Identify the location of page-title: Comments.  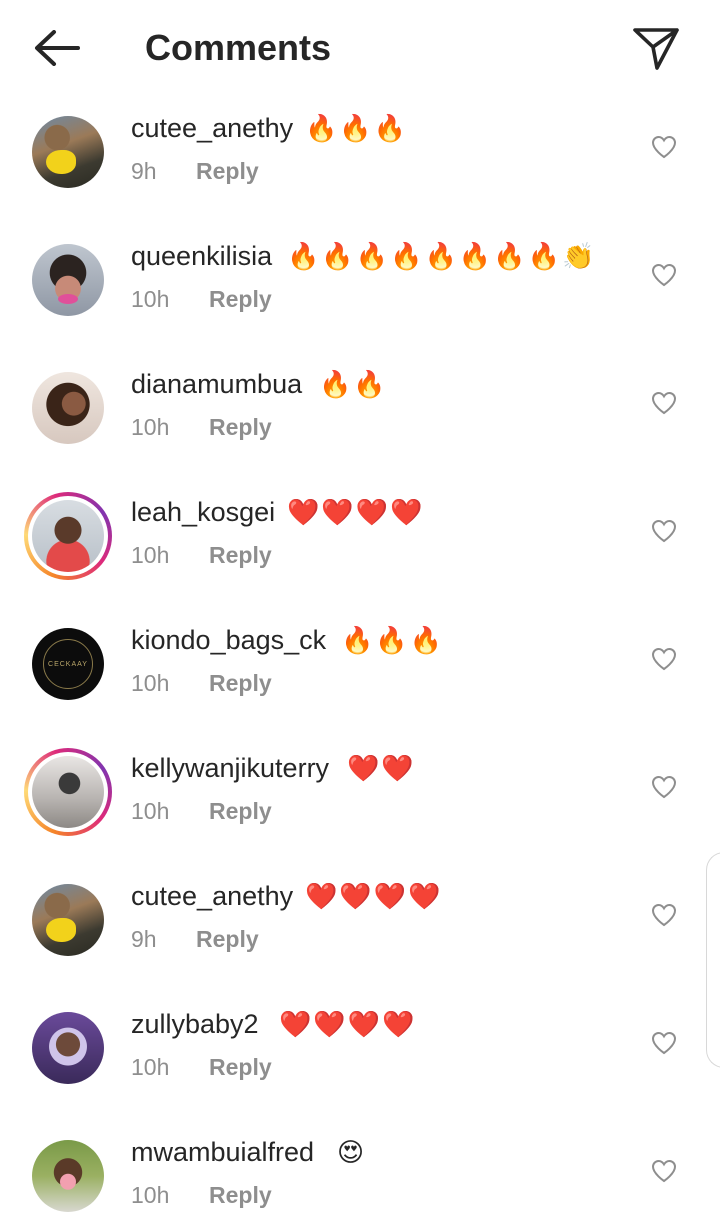
(238, 47).